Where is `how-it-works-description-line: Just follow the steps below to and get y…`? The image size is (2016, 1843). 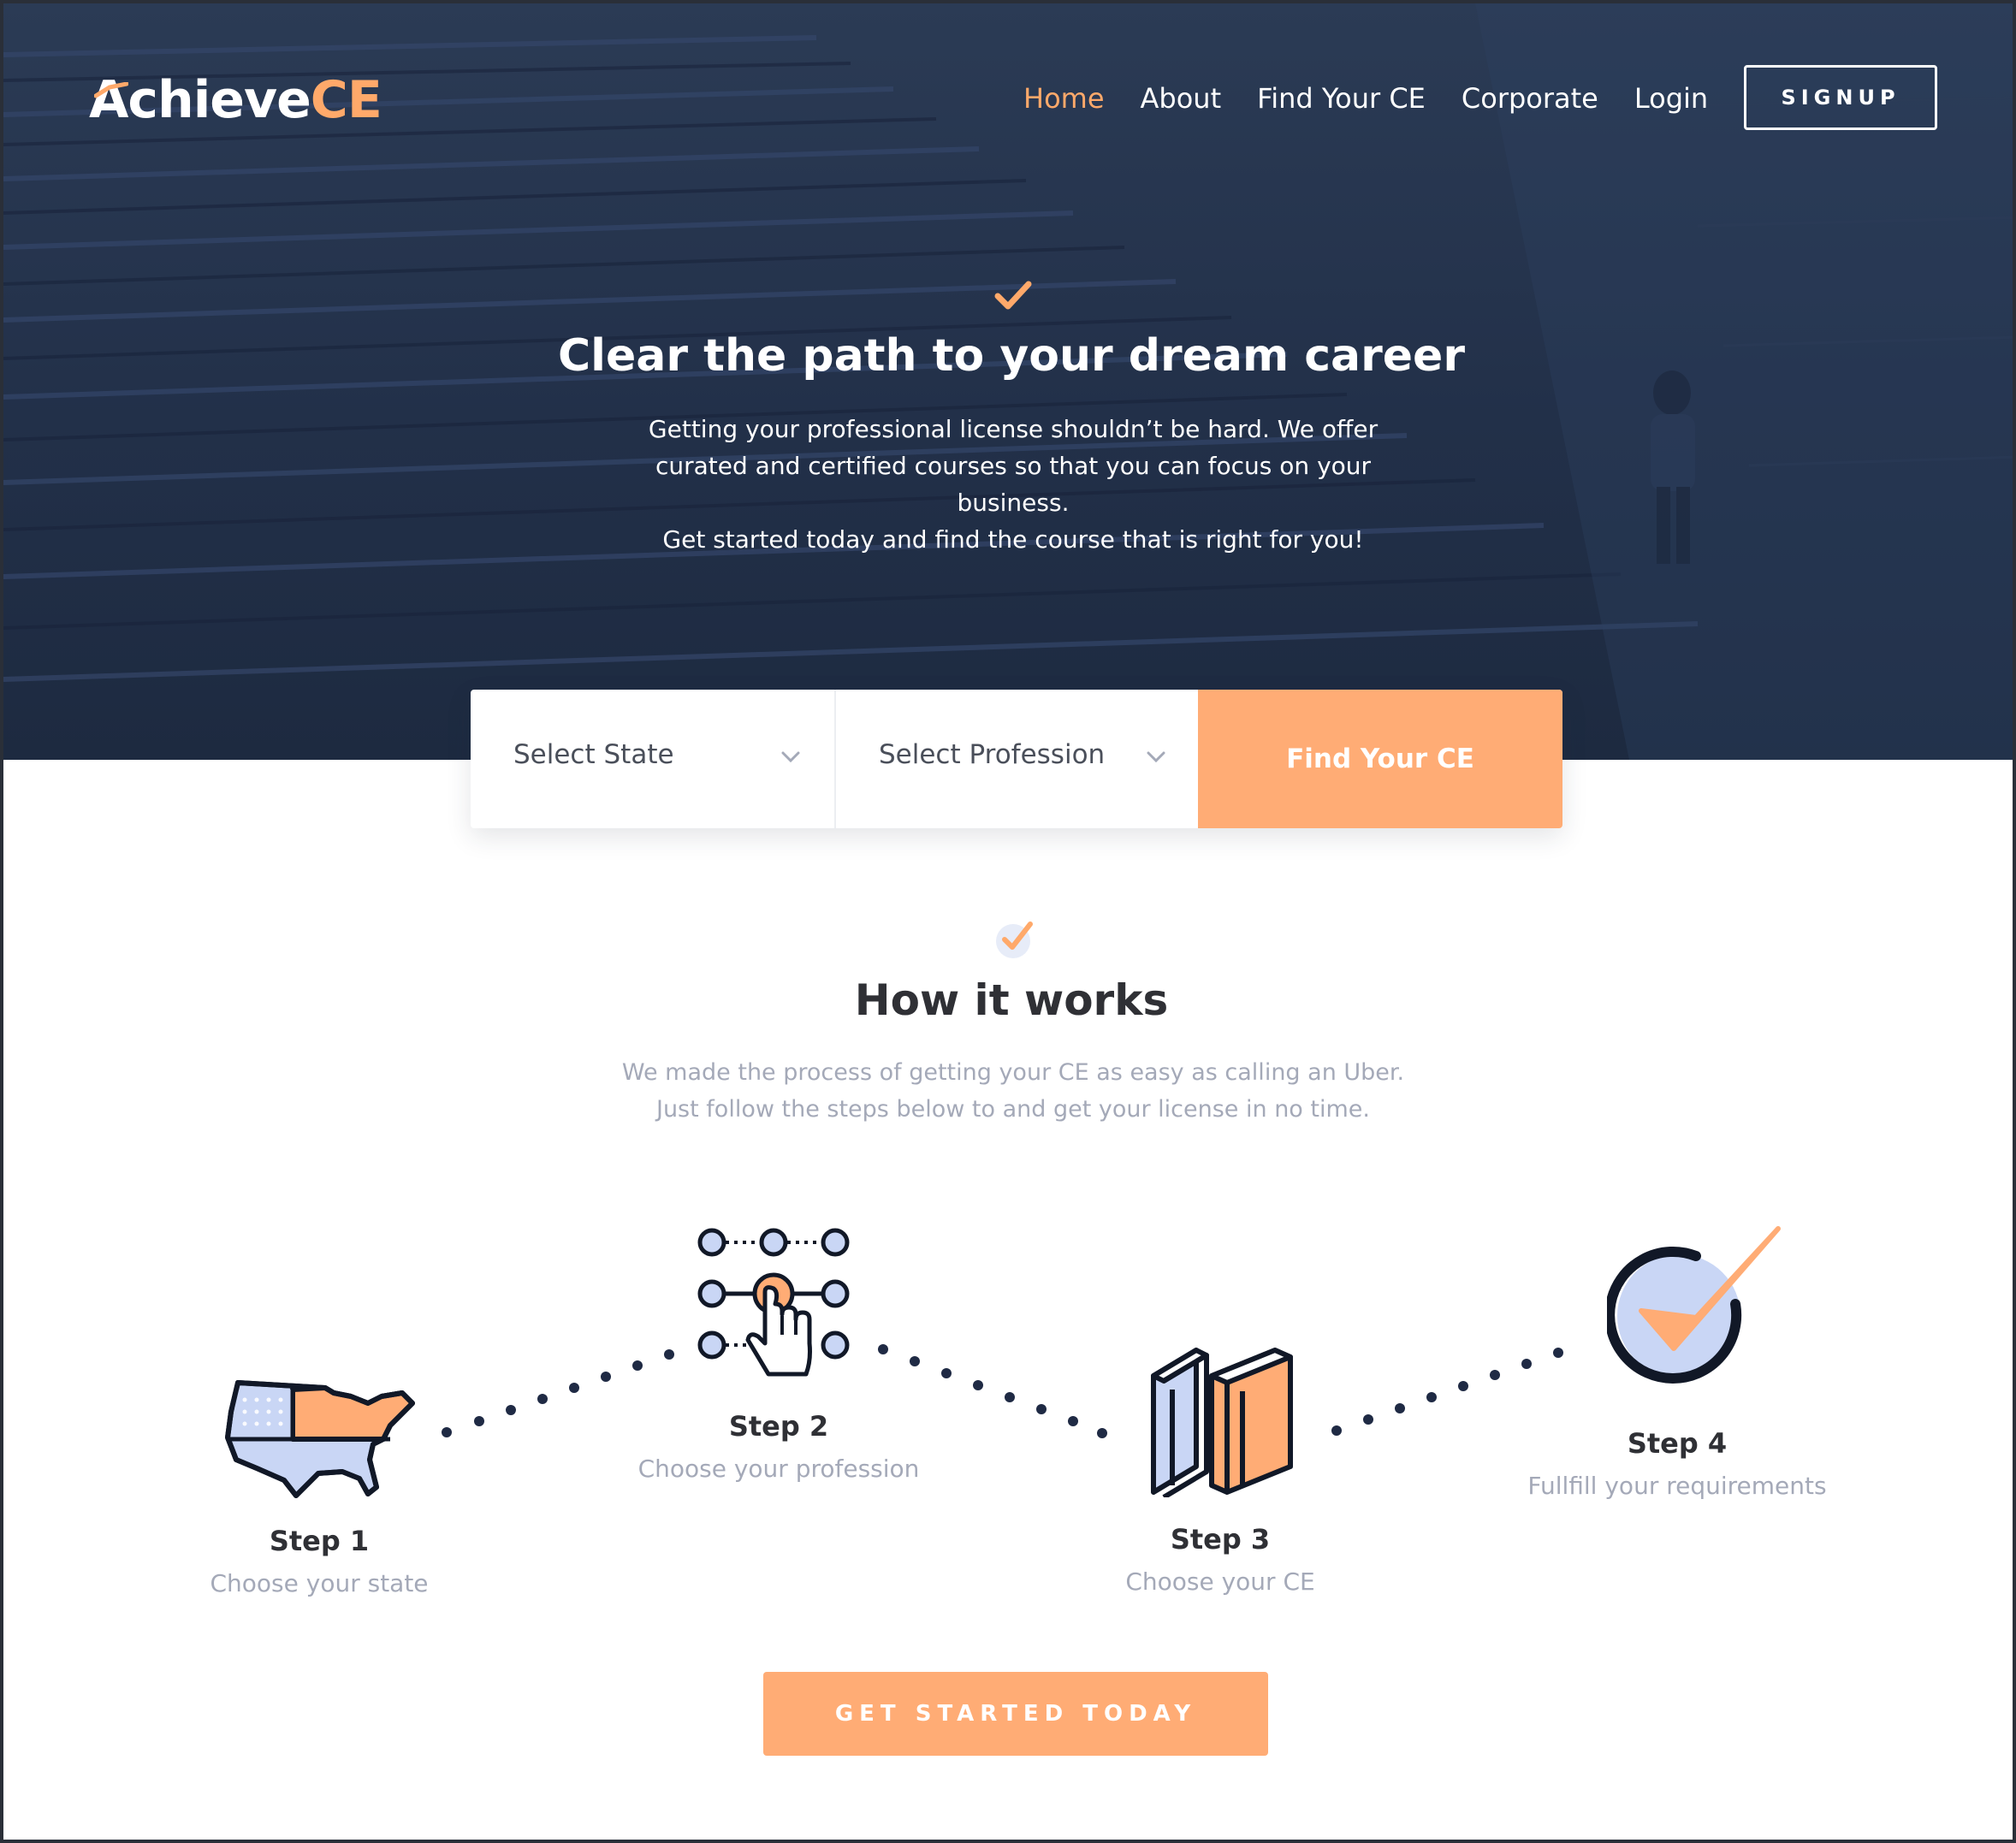 how-it-works-description-line: Just follow the steps below to and get y… is located at coordinates (1012, 1109).